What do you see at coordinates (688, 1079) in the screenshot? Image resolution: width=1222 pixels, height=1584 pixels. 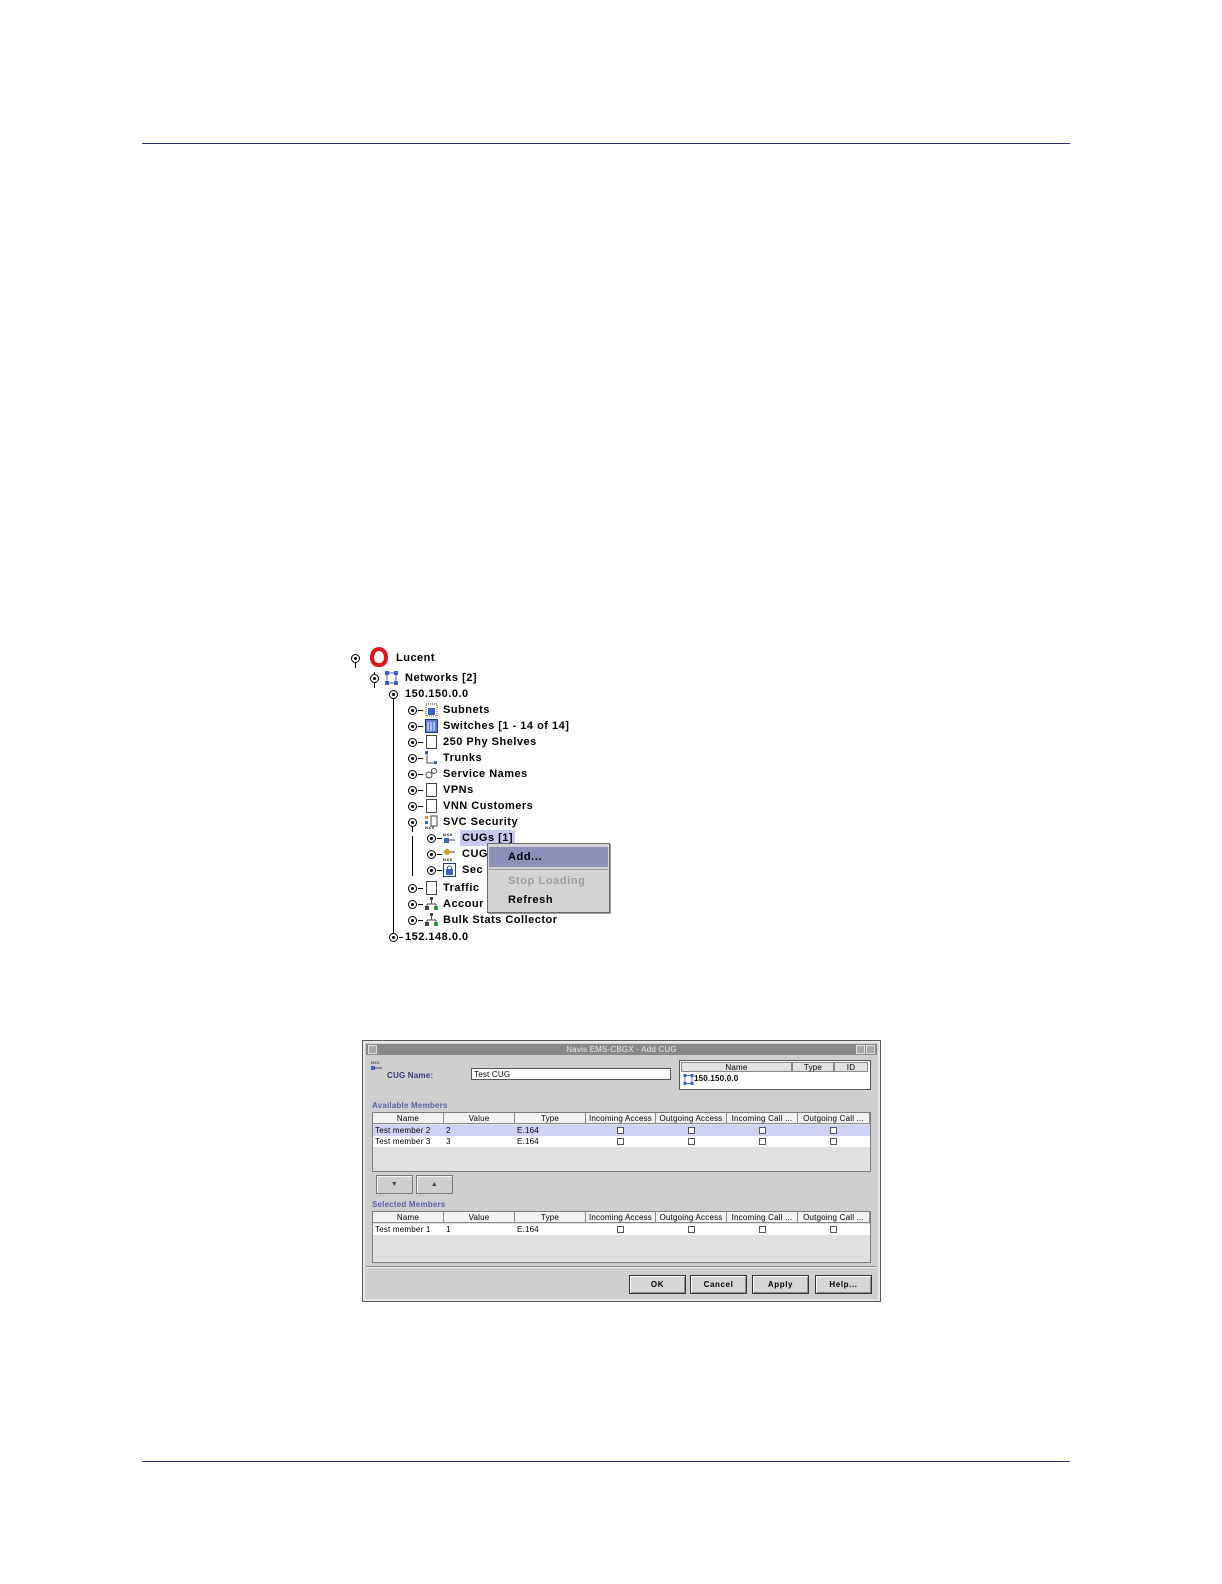 I see `network-icon` at bounding box center [688, 1079].